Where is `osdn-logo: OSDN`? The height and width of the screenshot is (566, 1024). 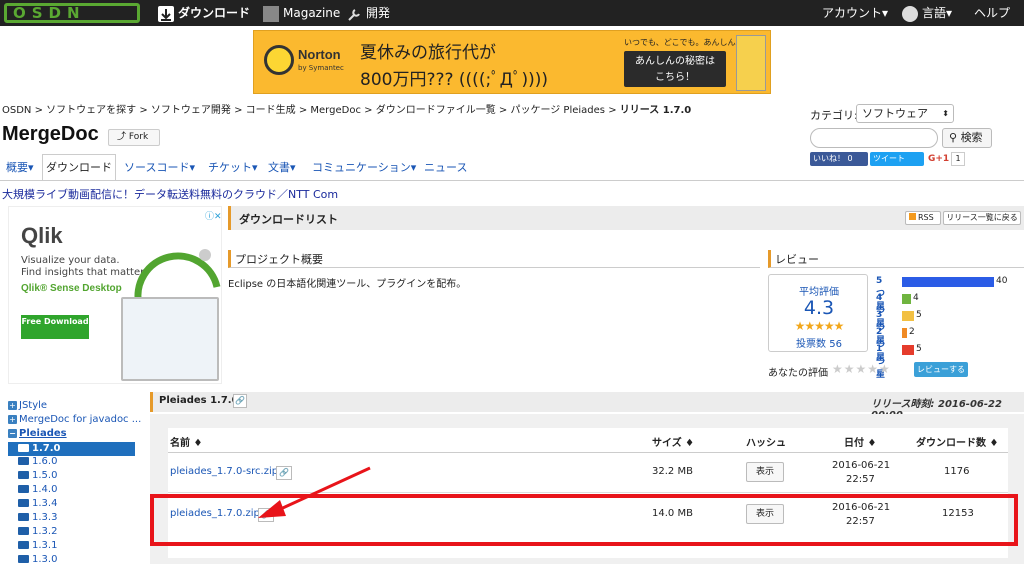 osdn-logo: OSDN is located at coordinates (72, 13).